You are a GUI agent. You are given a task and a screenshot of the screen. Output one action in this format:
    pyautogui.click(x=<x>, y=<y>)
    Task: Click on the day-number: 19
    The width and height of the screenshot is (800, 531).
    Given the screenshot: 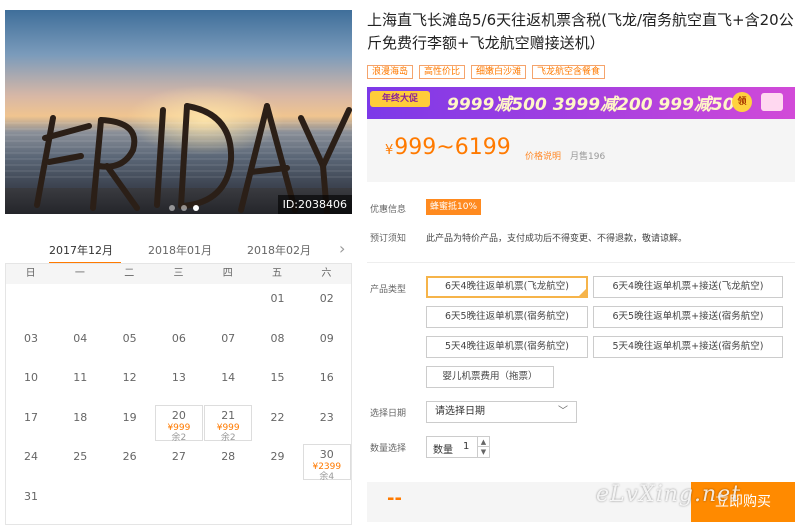 What is the action you would take?
    pyautogui.click(x=129, y=417)
    